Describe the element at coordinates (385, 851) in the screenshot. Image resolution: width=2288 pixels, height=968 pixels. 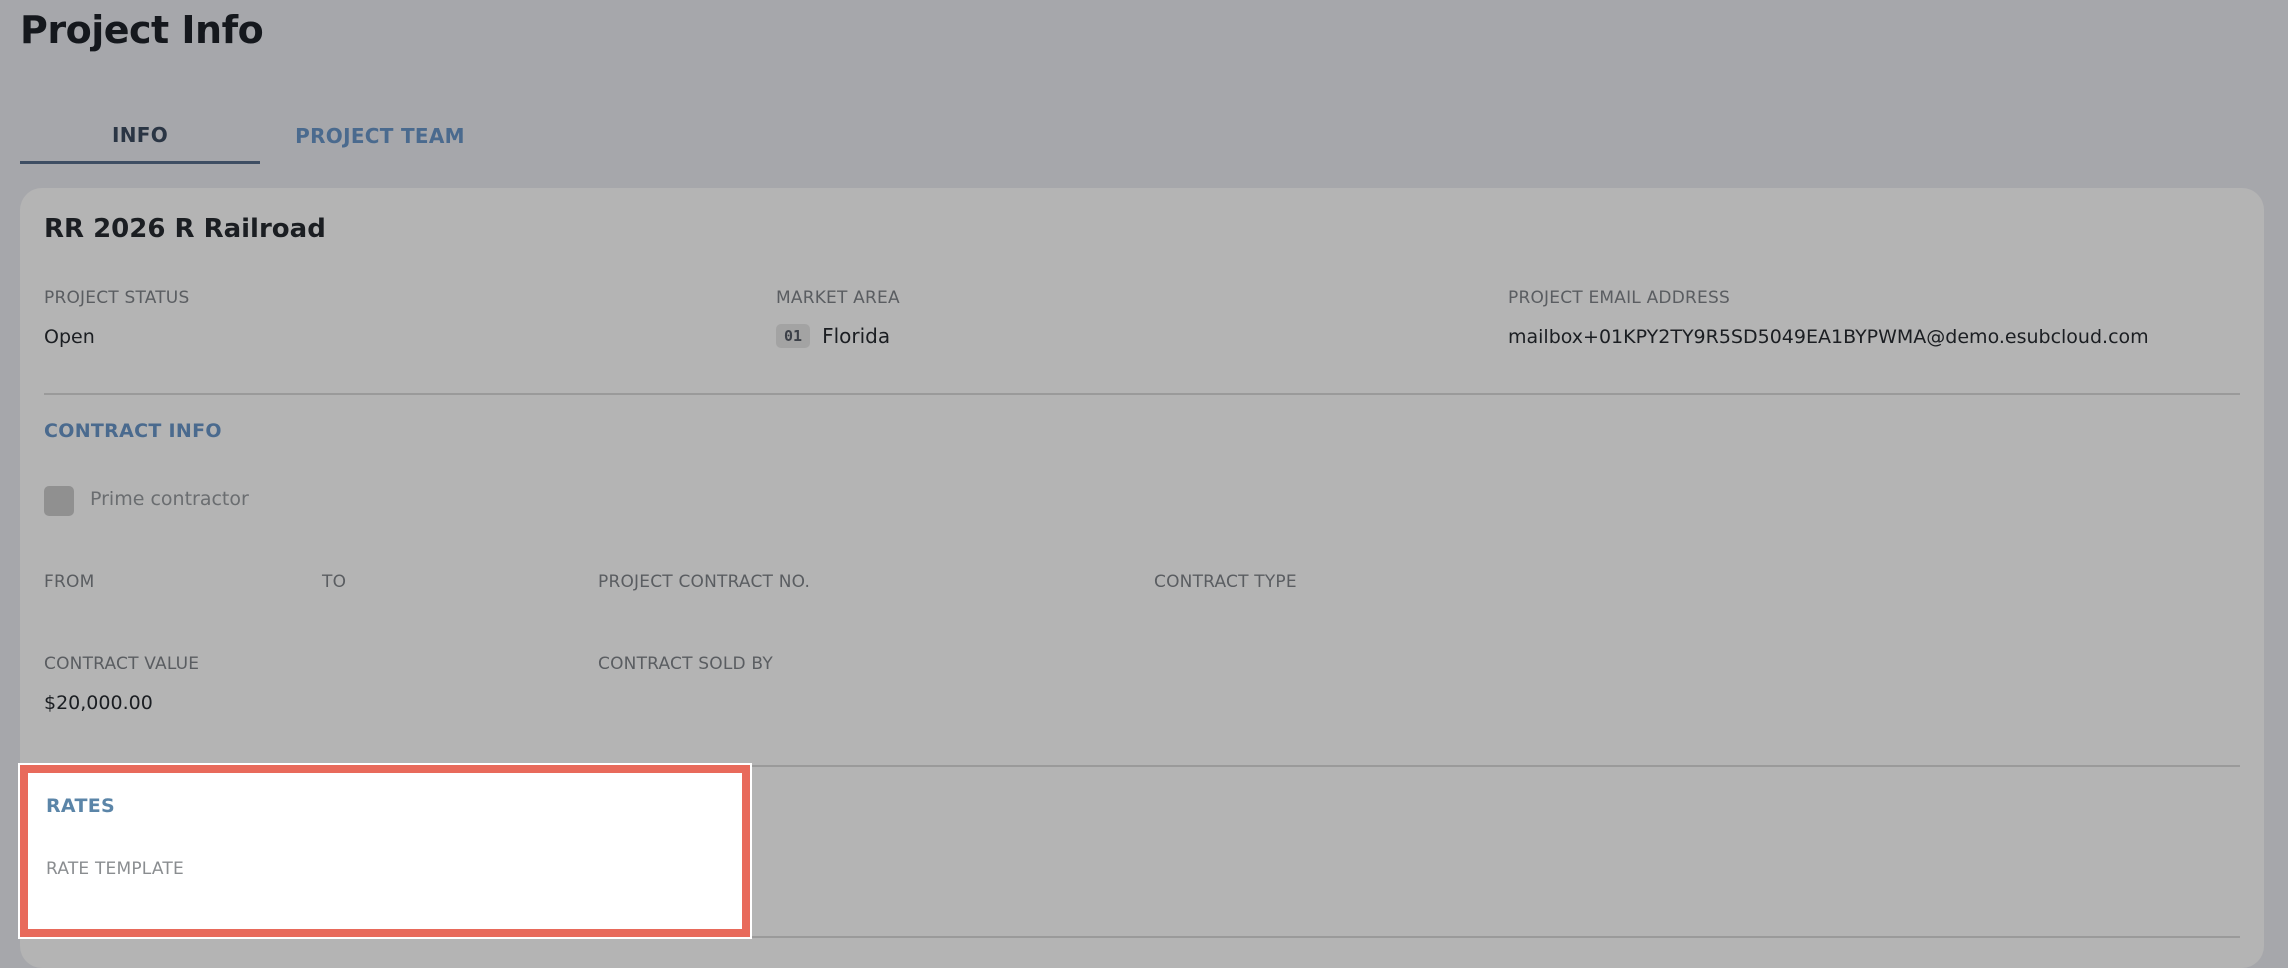
I see `rates-section-highlight: RATES RATE TEMPLATE` at that location.